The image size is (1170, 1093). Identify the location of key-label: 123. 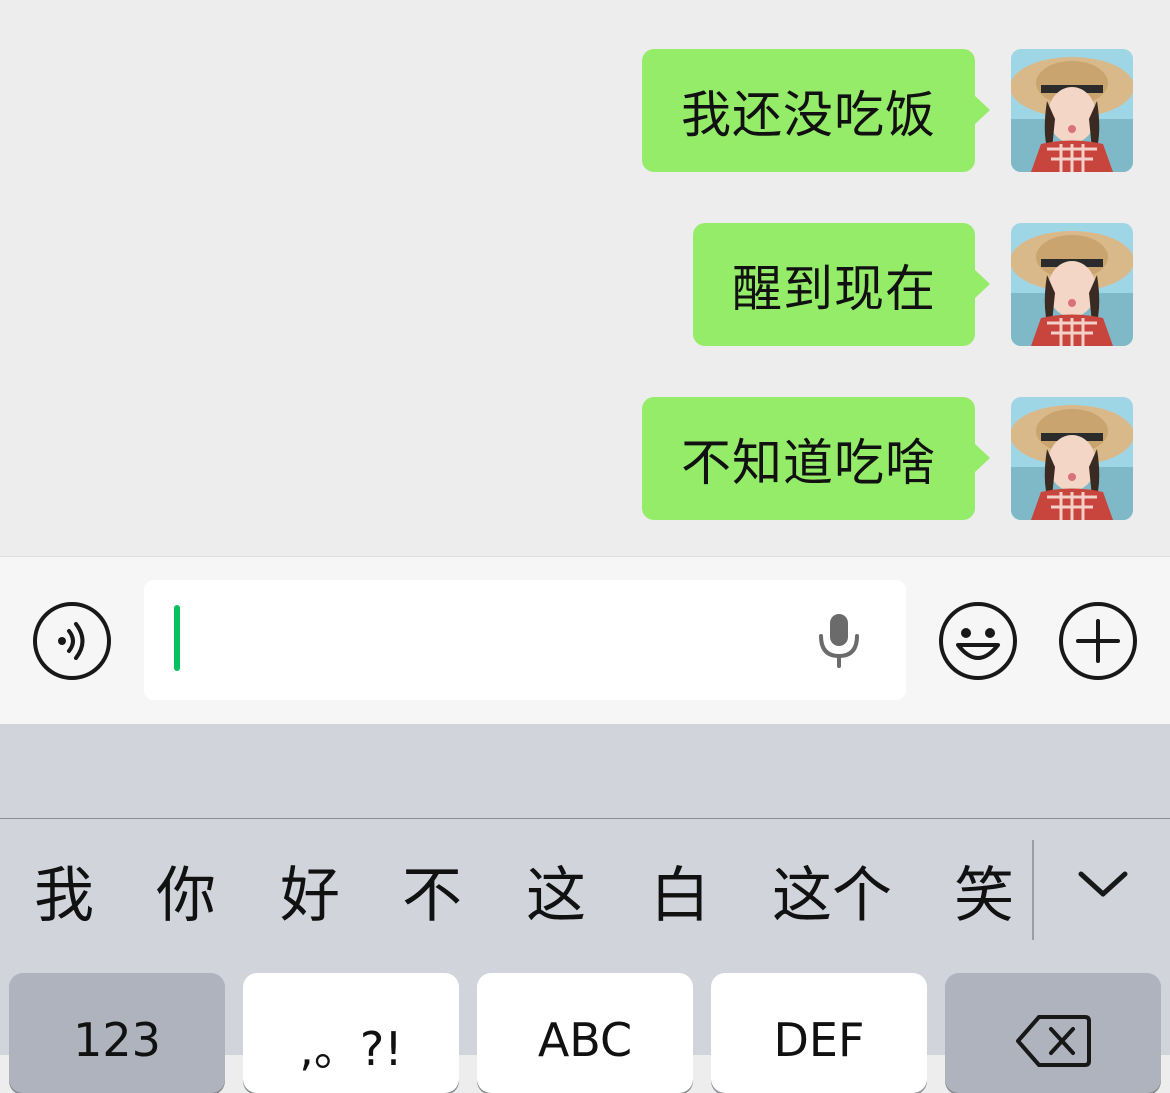
(117, 1040).